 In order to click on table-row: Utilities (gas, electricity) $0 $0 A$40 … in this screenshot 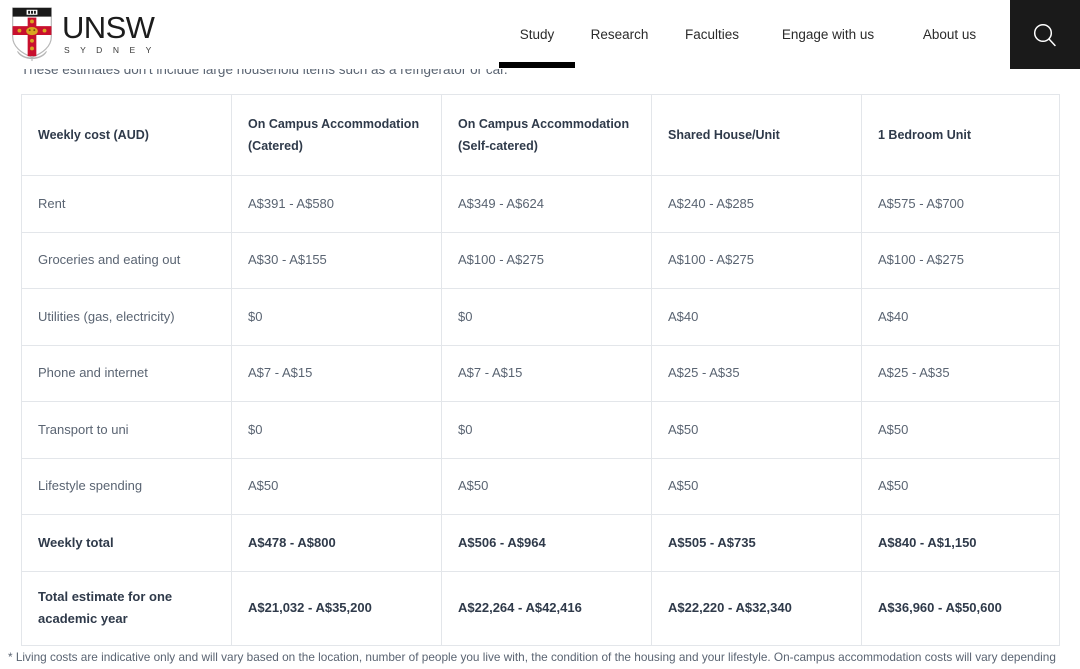, I will do `click(540, 317)`.